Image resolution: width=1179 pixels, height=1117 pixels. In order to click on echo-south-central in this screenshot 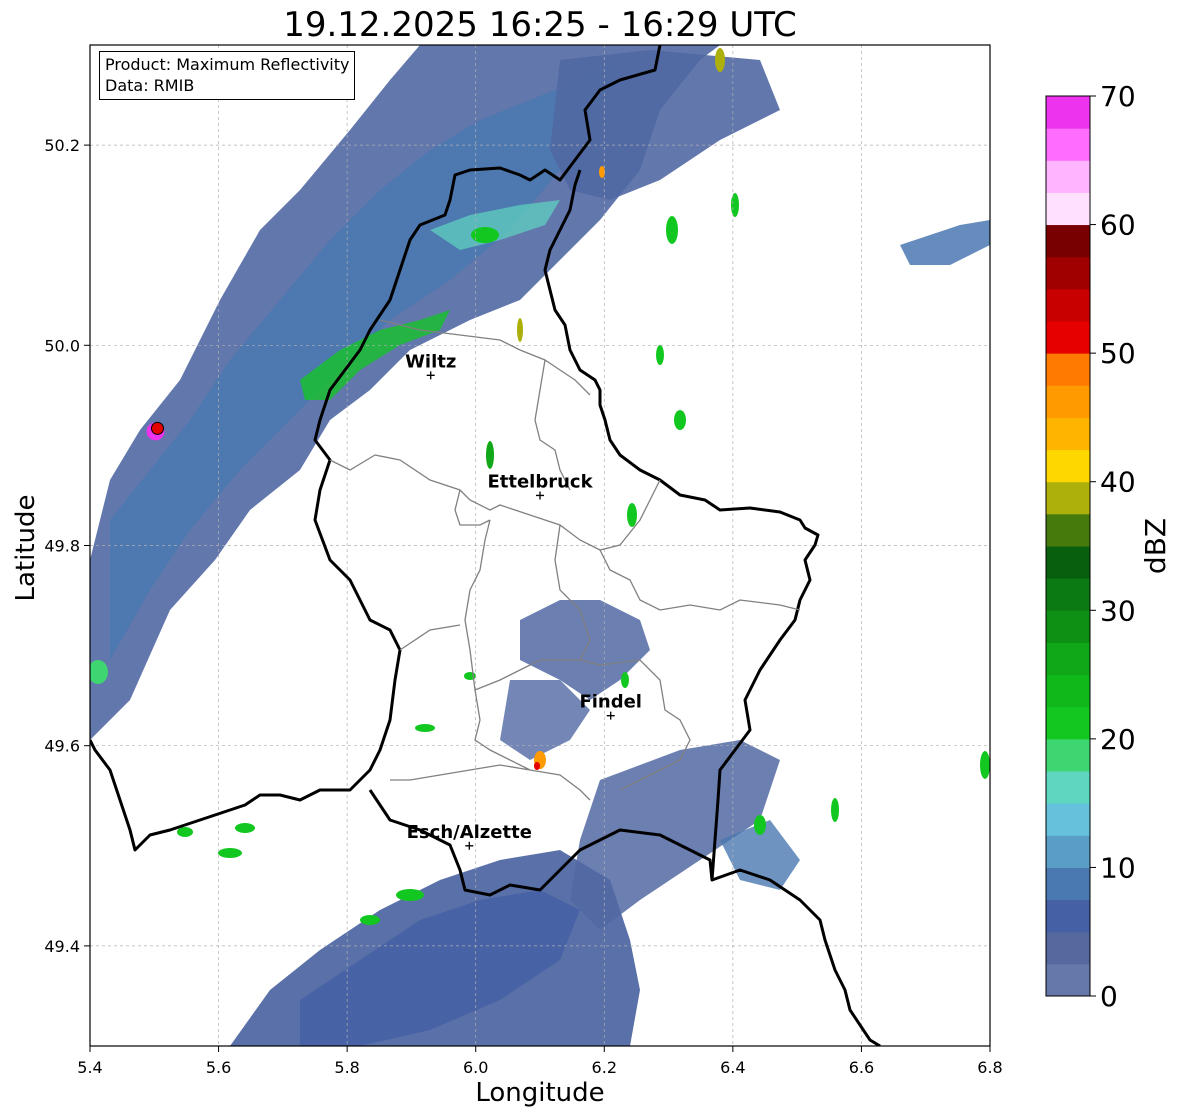, I will do `click(545, 720)`.